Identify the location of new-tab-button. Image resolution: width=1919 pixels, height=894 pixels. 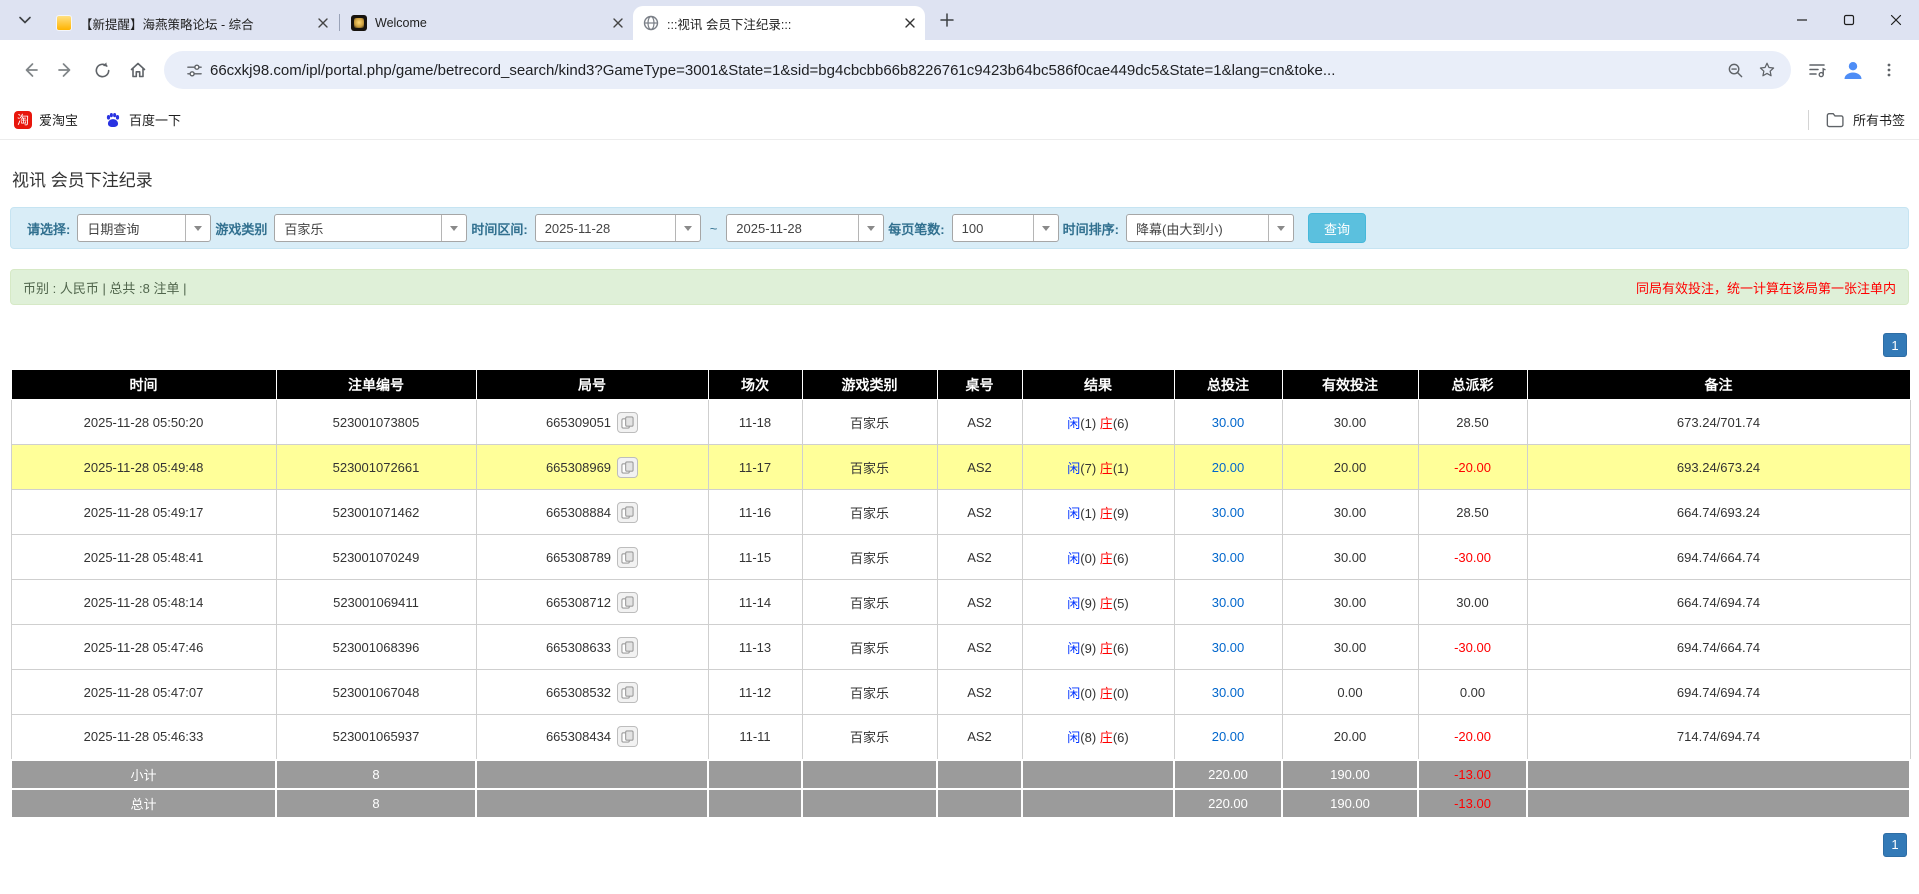
(947, 20).